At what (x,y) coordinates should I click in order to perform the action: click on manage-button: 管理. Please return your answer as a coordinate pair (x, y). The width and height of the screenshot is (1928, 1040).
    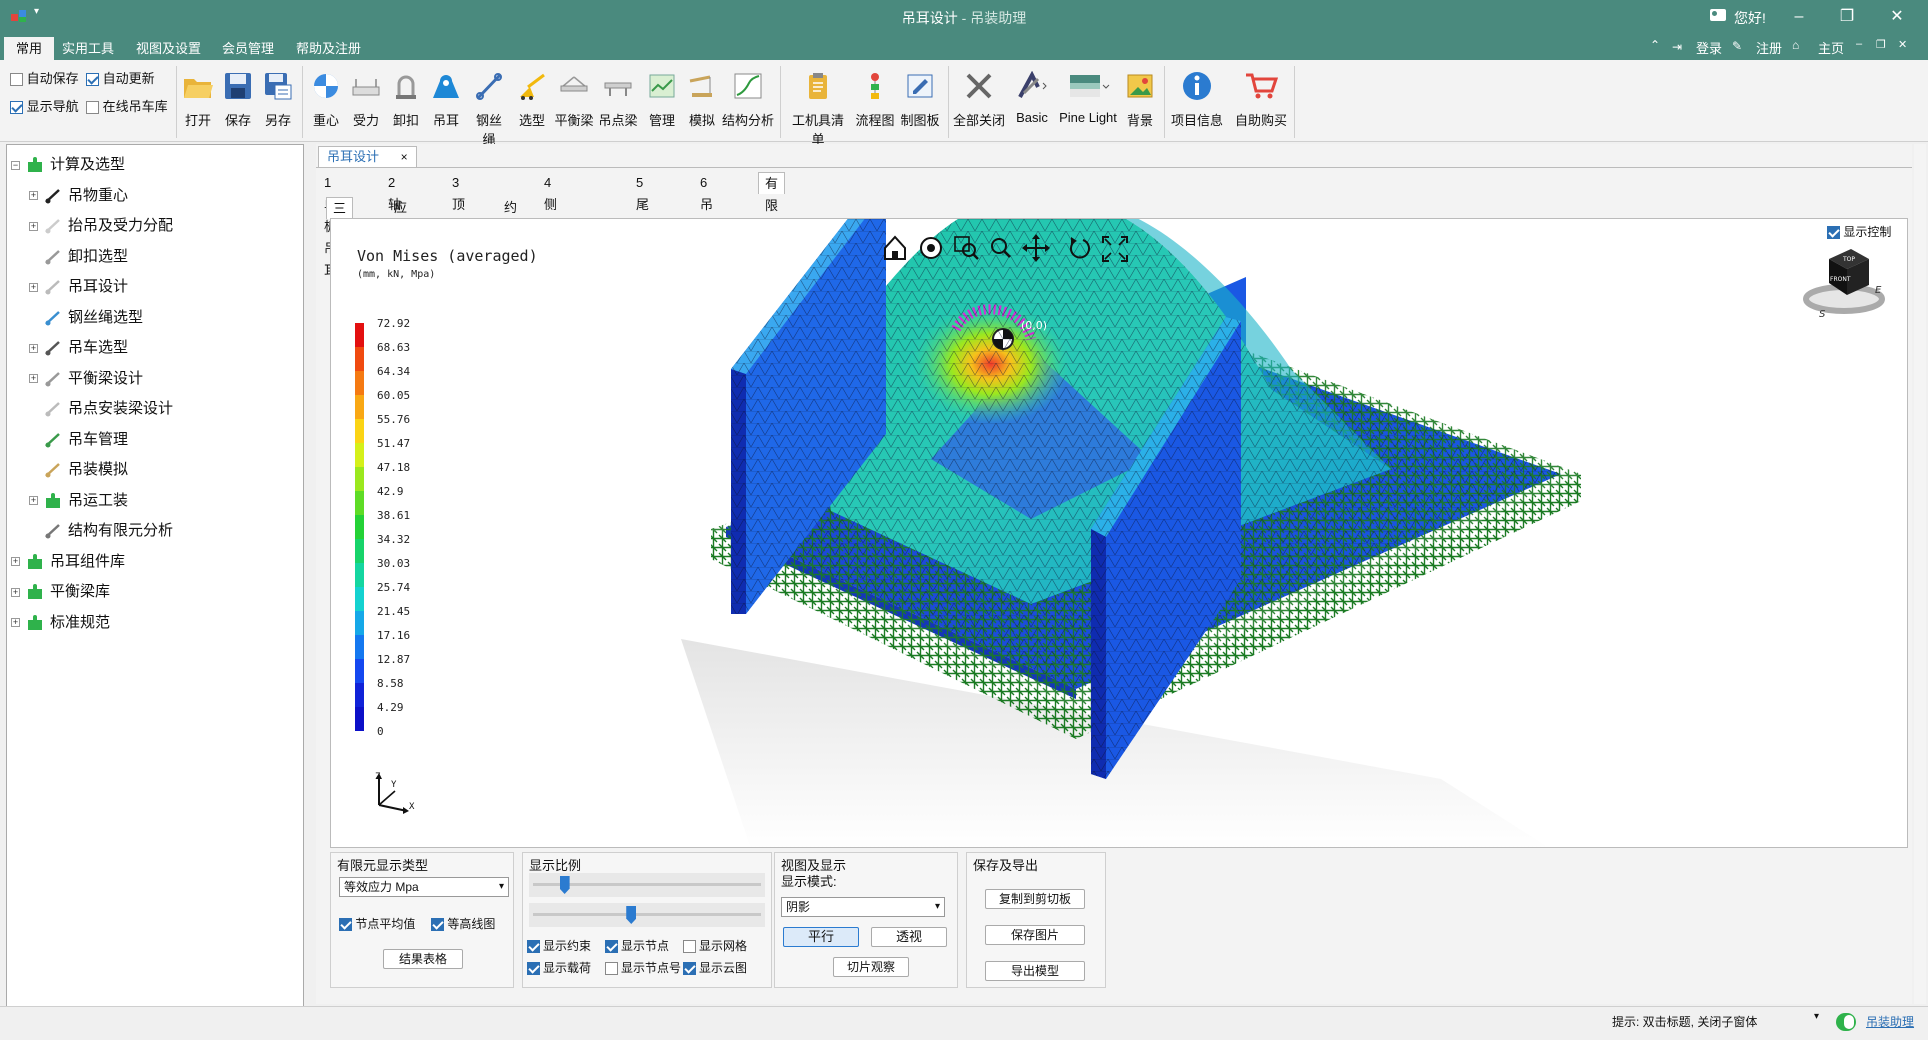
    Looking at the image, I should click on (662, 103).